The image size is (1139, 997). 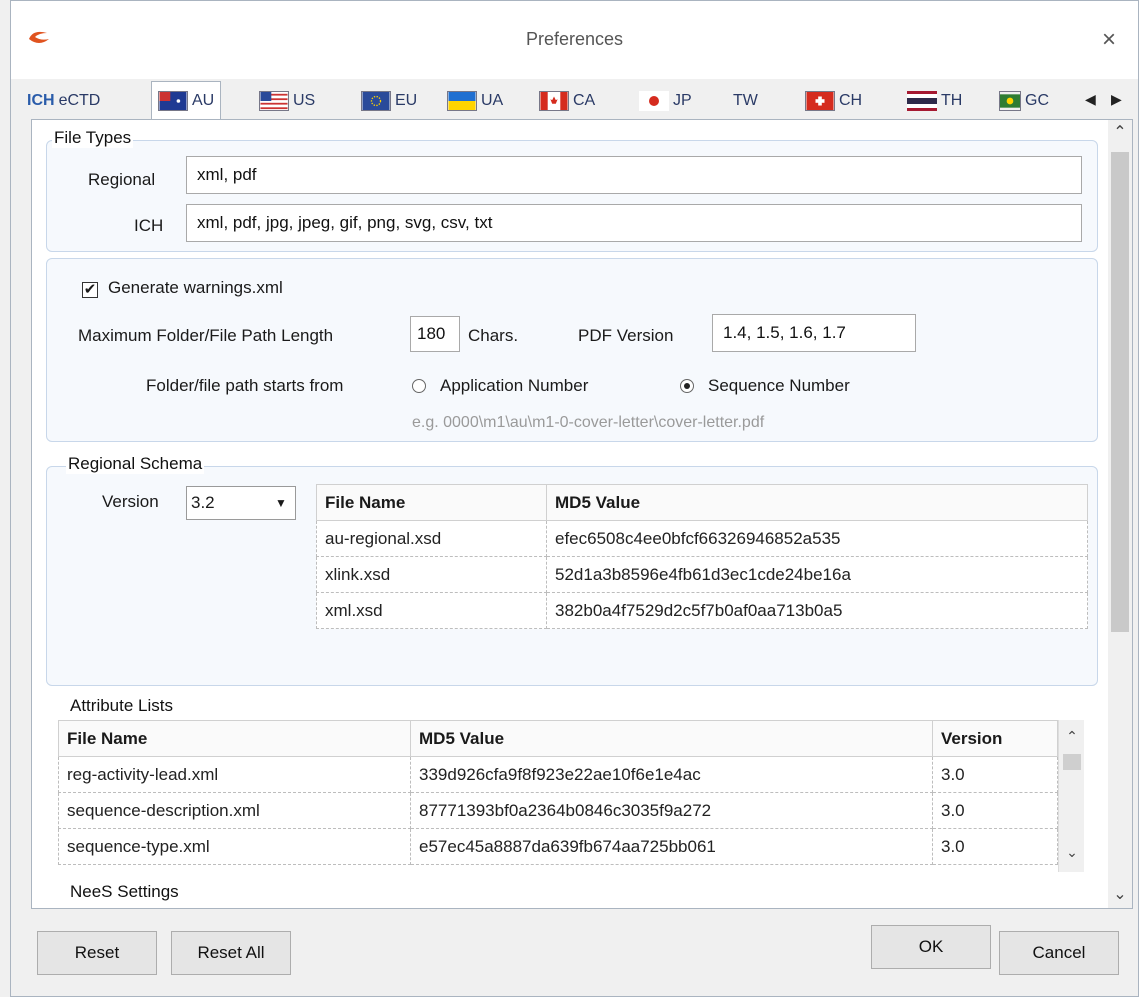 I want to click on tab-ich-ectd: ICH eCTD, so click(x=63, y=101).